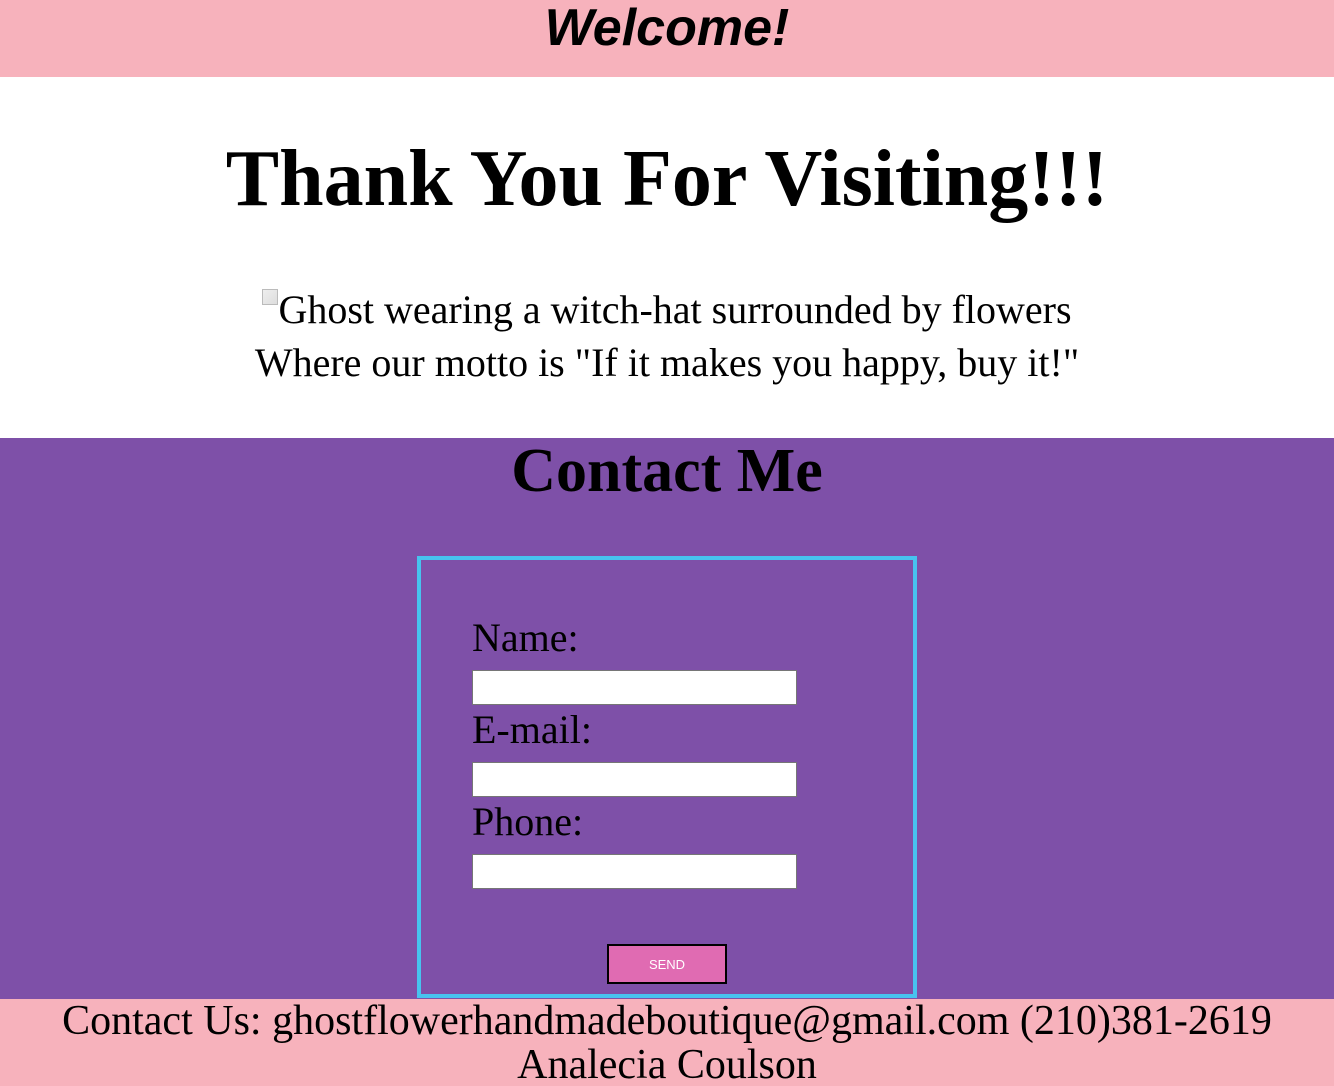  I want to click on welcome-banner: Welcome!, so click(667, 38).